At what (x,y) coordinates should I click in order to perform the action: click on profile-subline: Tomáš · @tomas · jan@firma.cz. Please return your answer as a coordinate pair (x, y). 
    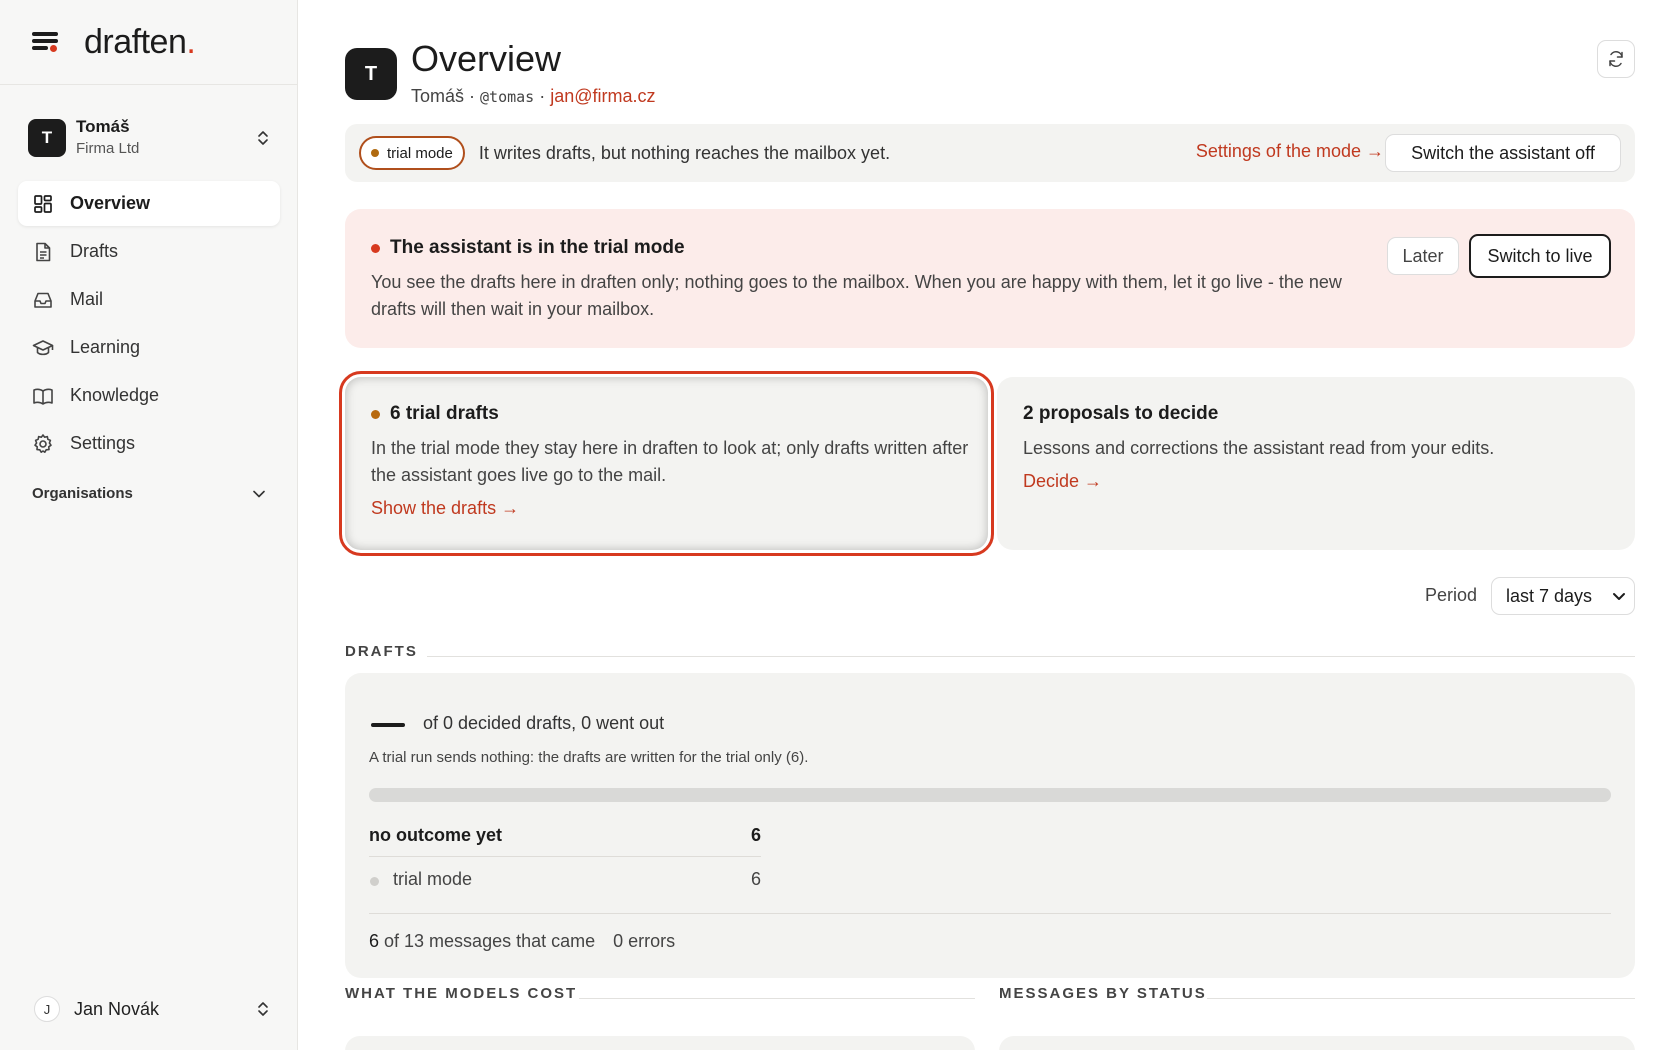
    Looking at the image, I should click on (533, 96).